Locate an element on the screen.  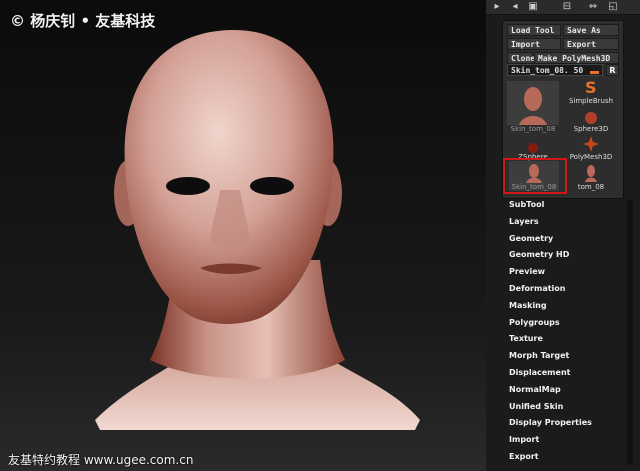
simplebrush-icon: S is located at coordinates (591, 87).